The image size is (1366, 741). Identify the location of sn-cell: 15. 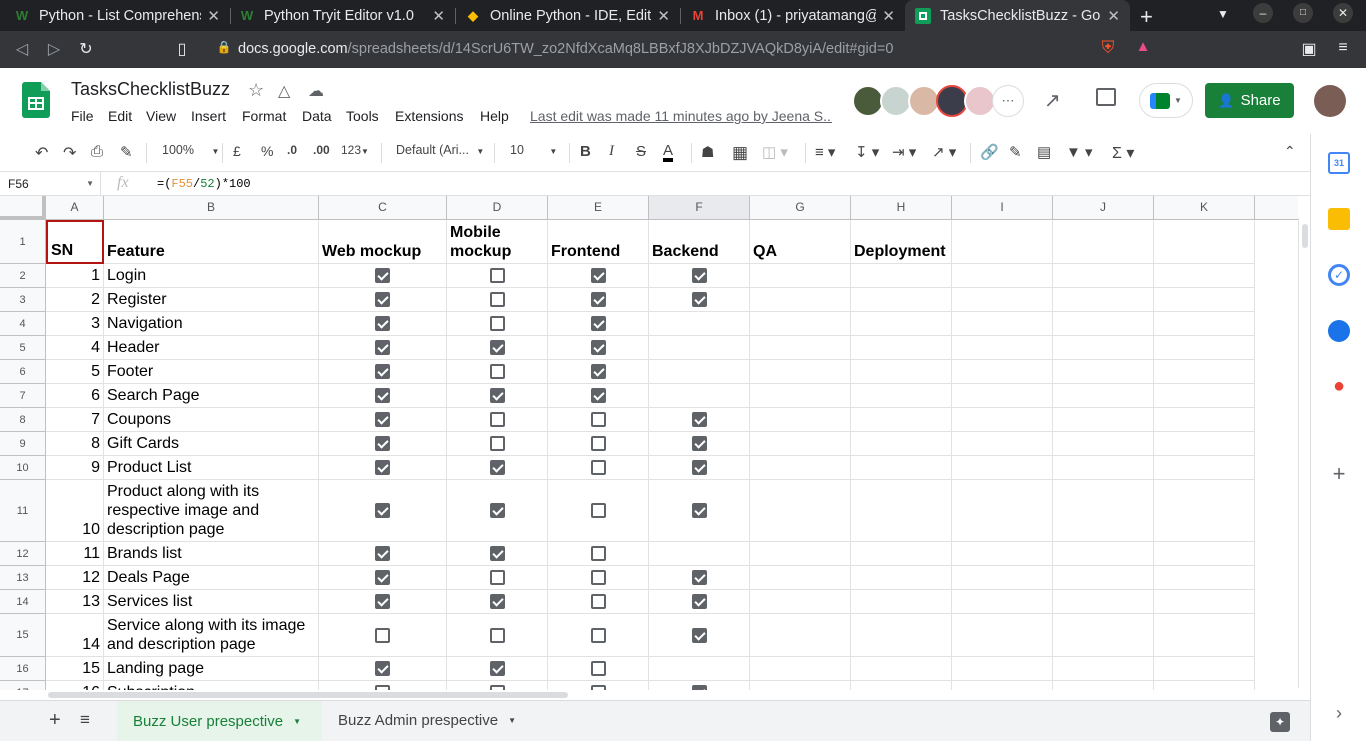
(75, 669).